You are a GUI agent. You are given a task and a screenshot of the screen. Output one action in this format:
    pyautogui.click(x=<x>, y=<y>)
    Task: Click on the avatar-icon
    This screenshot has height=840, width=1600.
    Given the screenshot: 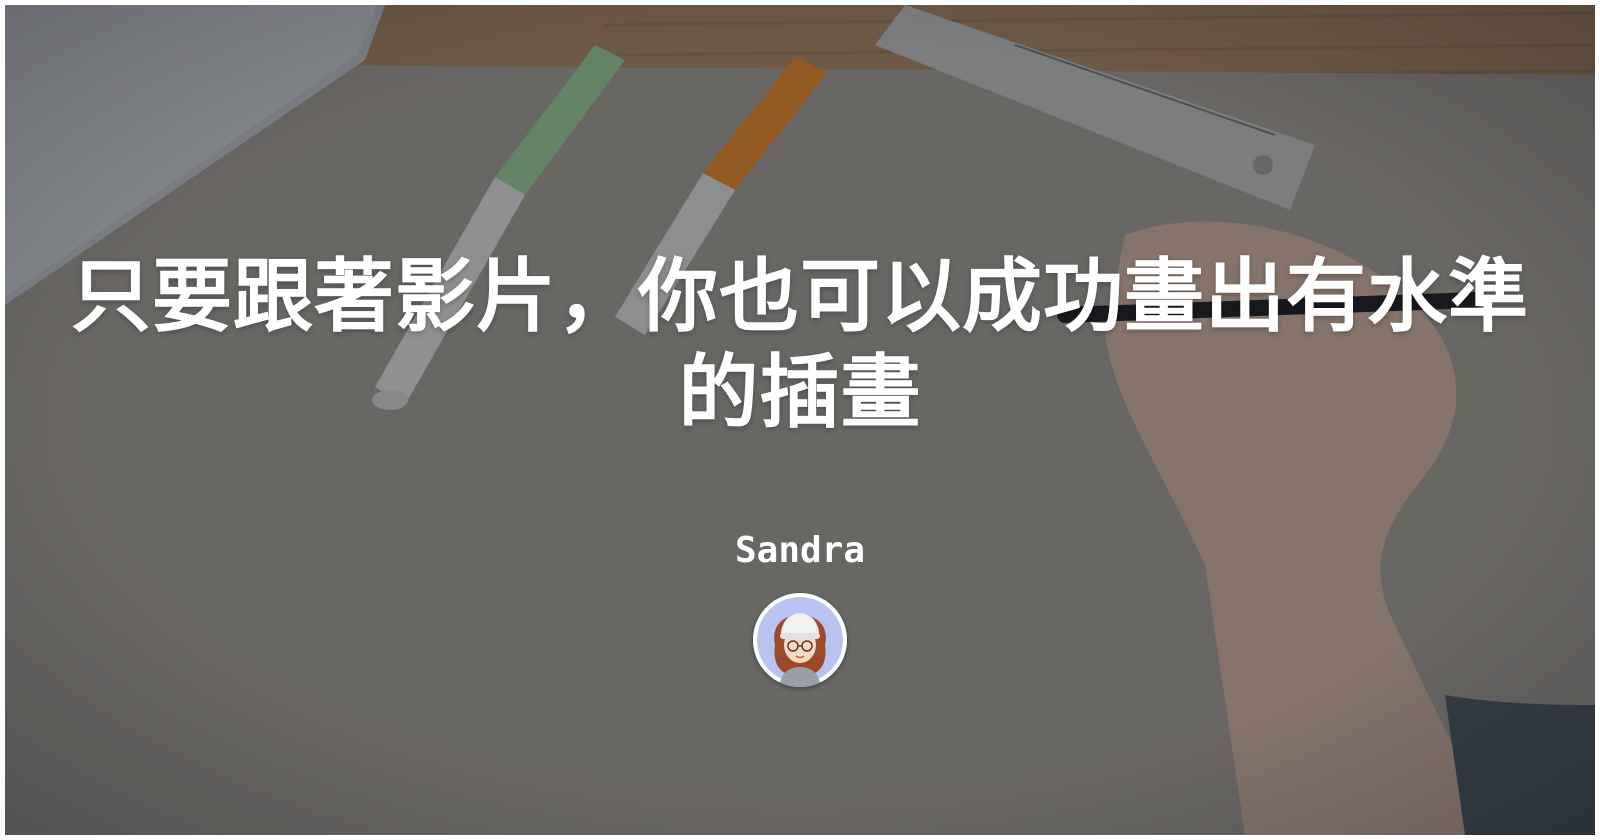 What is the action you would take?
    pyautogui.click(x=800, y=642)
    